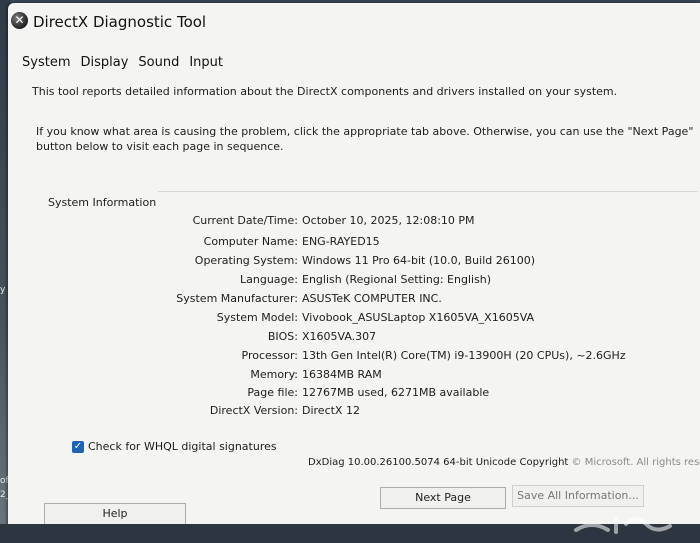 The image size is (700, 543). Describe the element at coordinates (102, 202) in the screenshot. I see `system-information-group-label: System Information` at that location.